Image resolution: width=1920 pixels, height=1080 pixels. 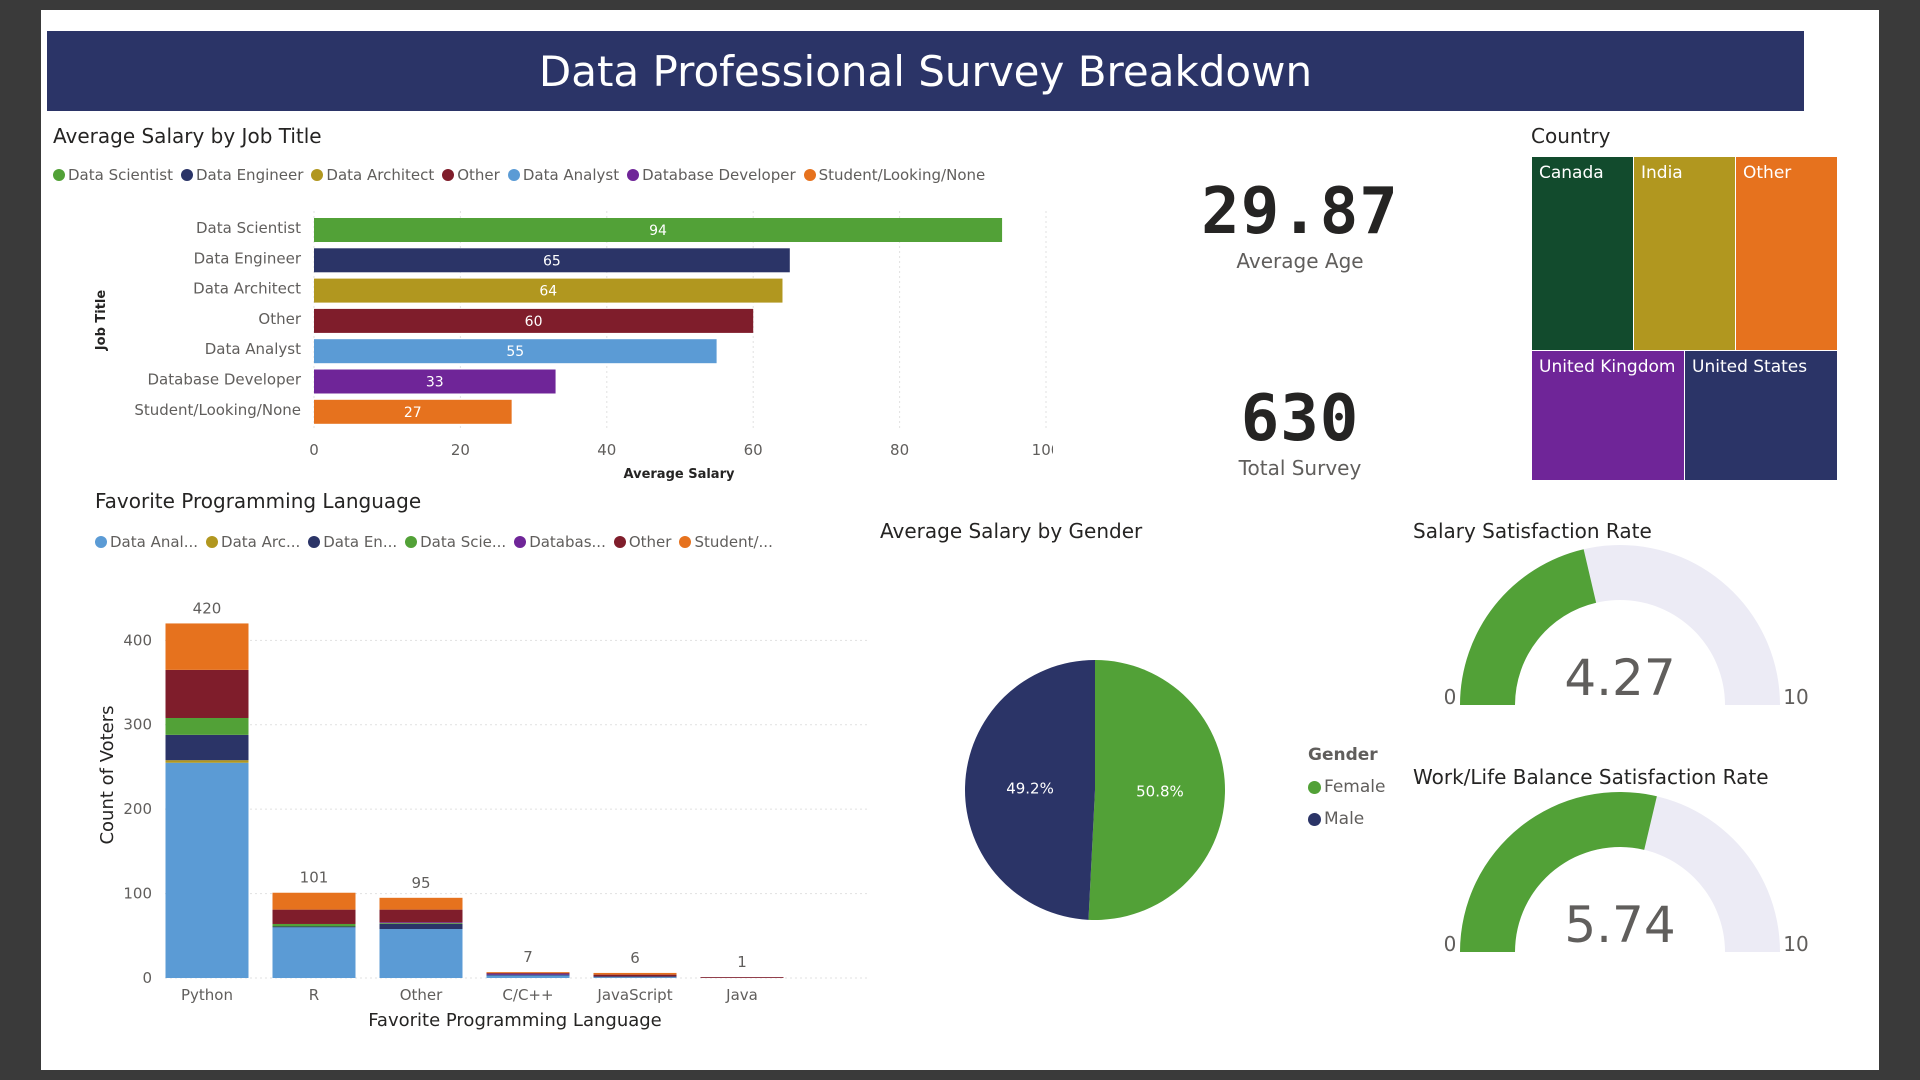 I want to click on pie-data-label: 50.8%, so click(x=1160, y=792).